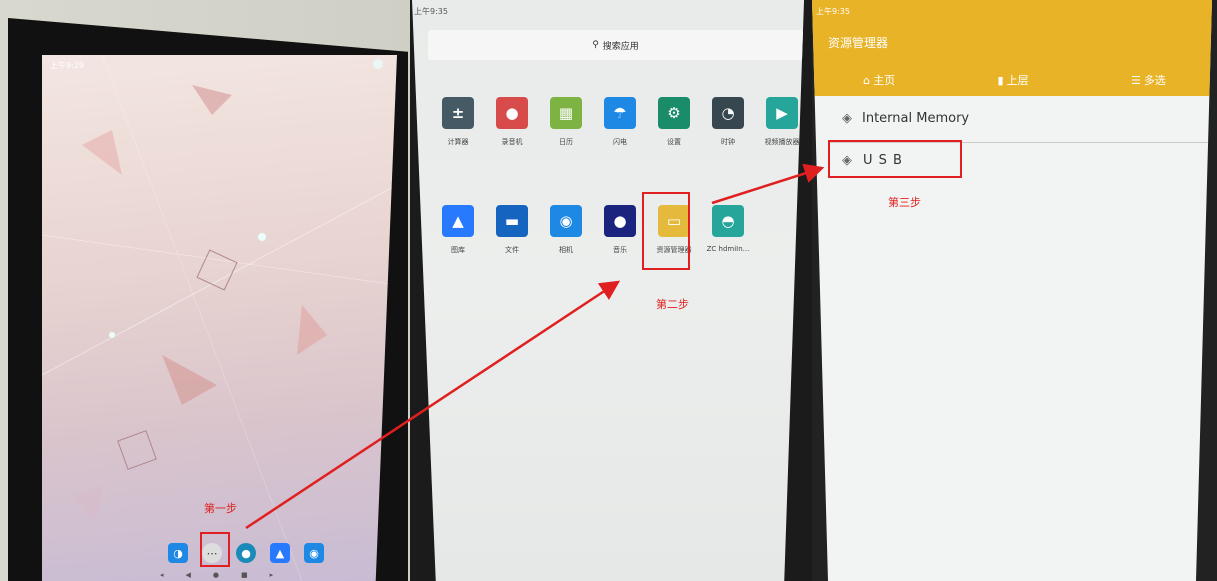 This screenshot has width=1217, height=581. Describe the element at coordinates (215, 549) in the screenshot. I see `step1-highlight` at that location.